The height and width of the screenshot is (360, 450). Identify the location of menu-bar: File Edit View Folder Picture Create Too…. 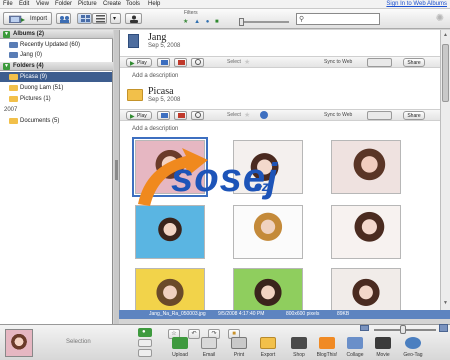
(225, 4).